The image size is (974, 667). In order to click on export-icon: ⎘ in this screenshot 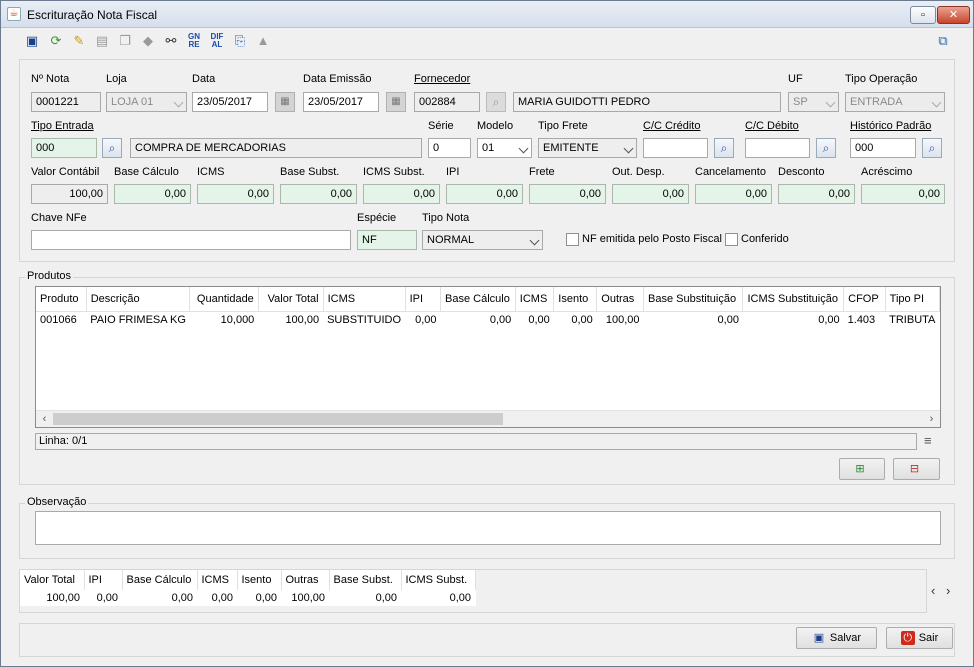, I will do `click(240, 41)`.